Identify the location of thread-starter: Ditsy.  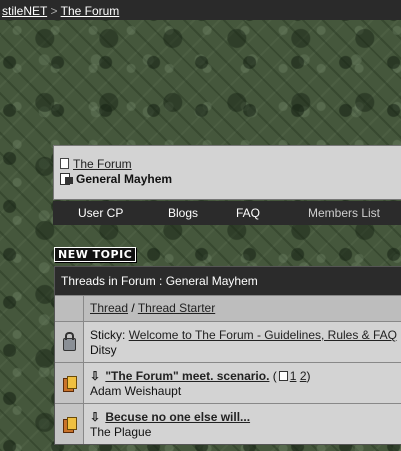
(103, 350).